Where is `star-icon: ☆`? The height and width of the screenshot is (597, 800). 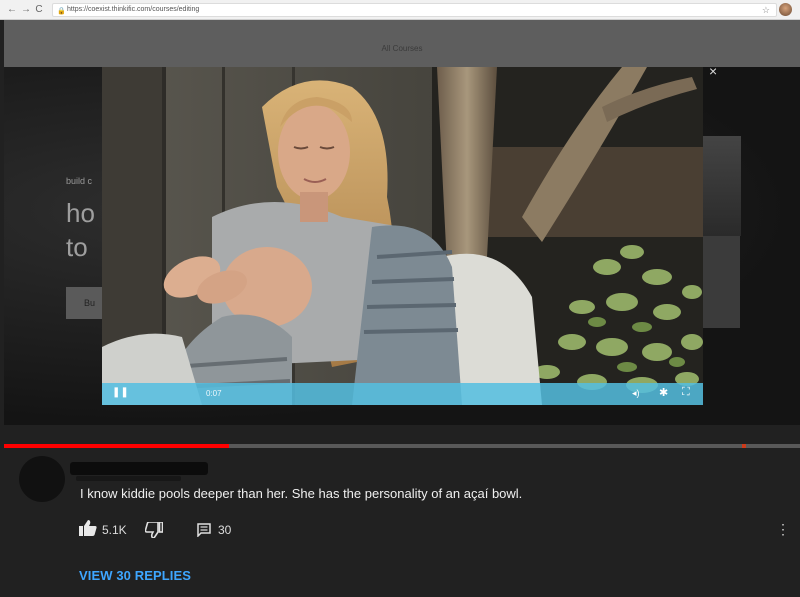 star-icon: ☆ is located at coordinates (766, 10).